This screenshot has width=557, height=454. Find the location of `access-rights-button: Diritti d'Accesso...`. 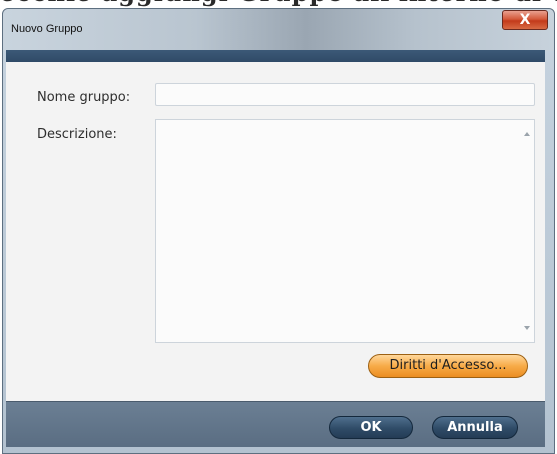

access-rights-button: Diritti d'Accesso... is located at coordinates (448, 366).